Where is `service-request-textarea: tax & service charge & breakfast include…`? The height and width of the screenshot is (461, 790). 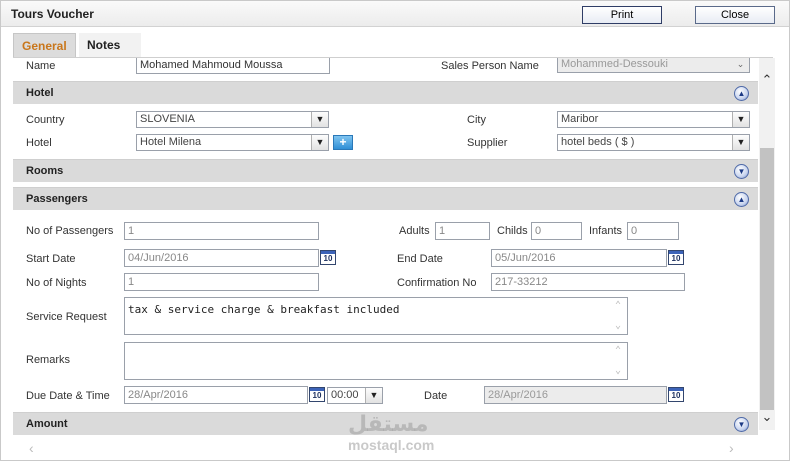 service-request-textarea: tax & service charge & breakfast include… is located at coordinates (376, 316).